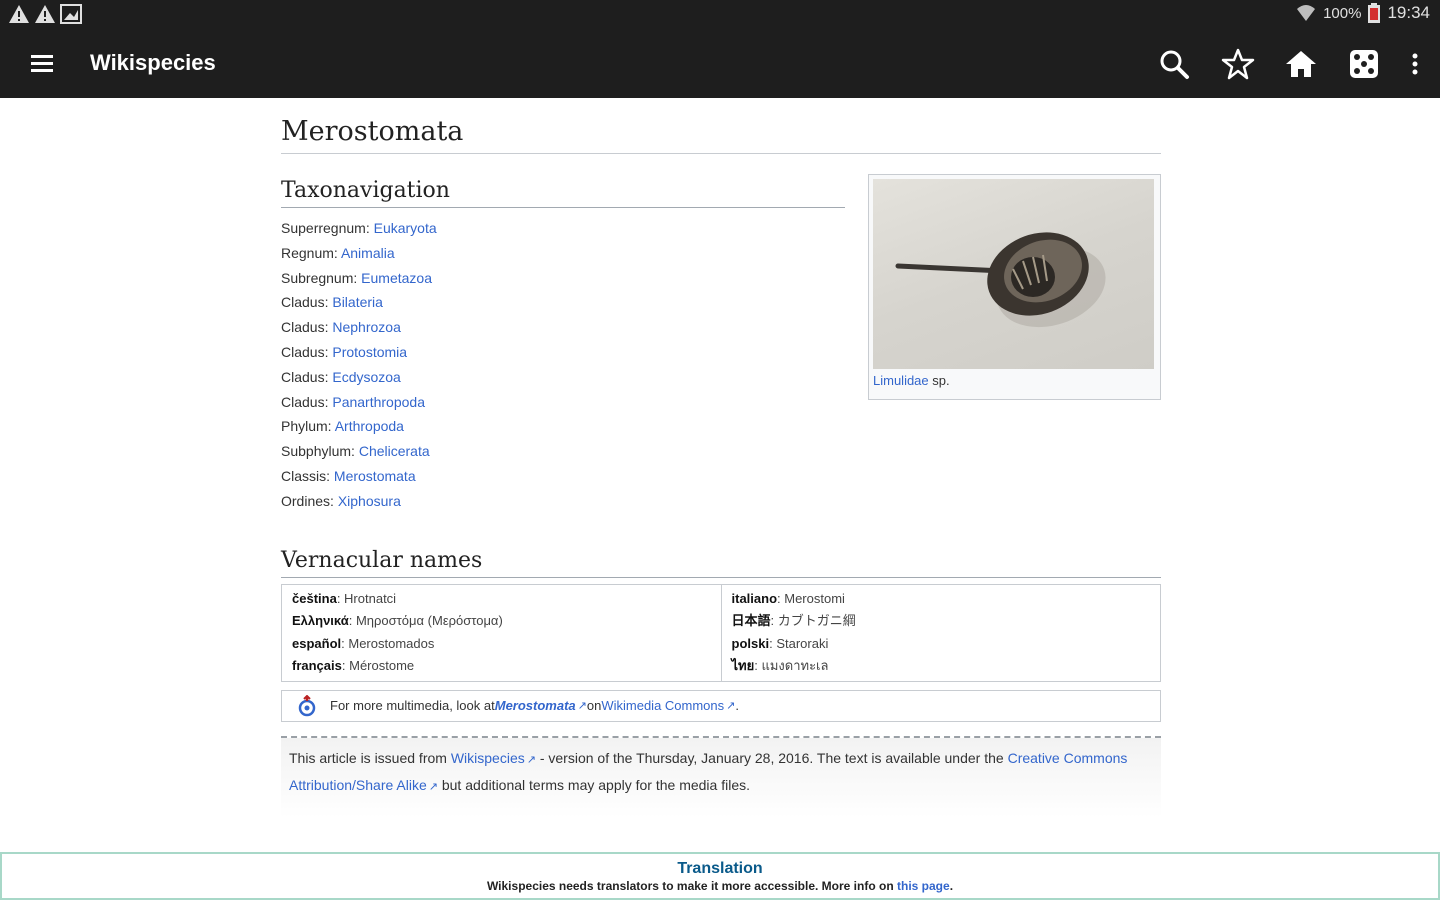 The height and width of the screenshot is (900, 1440). Describe the element at coordinates (391, 643) in the screenshot. I see `vernacular-name: Merostomados` at that location.